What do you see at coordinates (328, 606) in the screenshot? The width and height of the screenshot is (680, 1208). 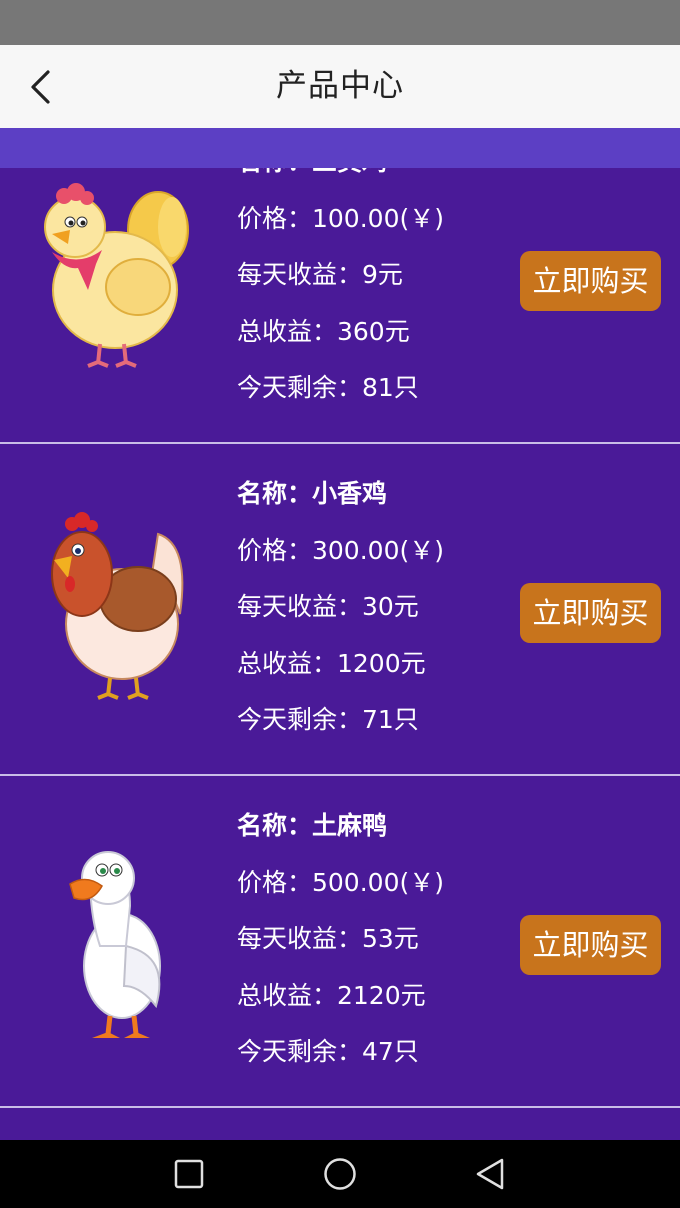 I see `product-daily-income: 每天收益：30元` at bounding box center [328, 606].